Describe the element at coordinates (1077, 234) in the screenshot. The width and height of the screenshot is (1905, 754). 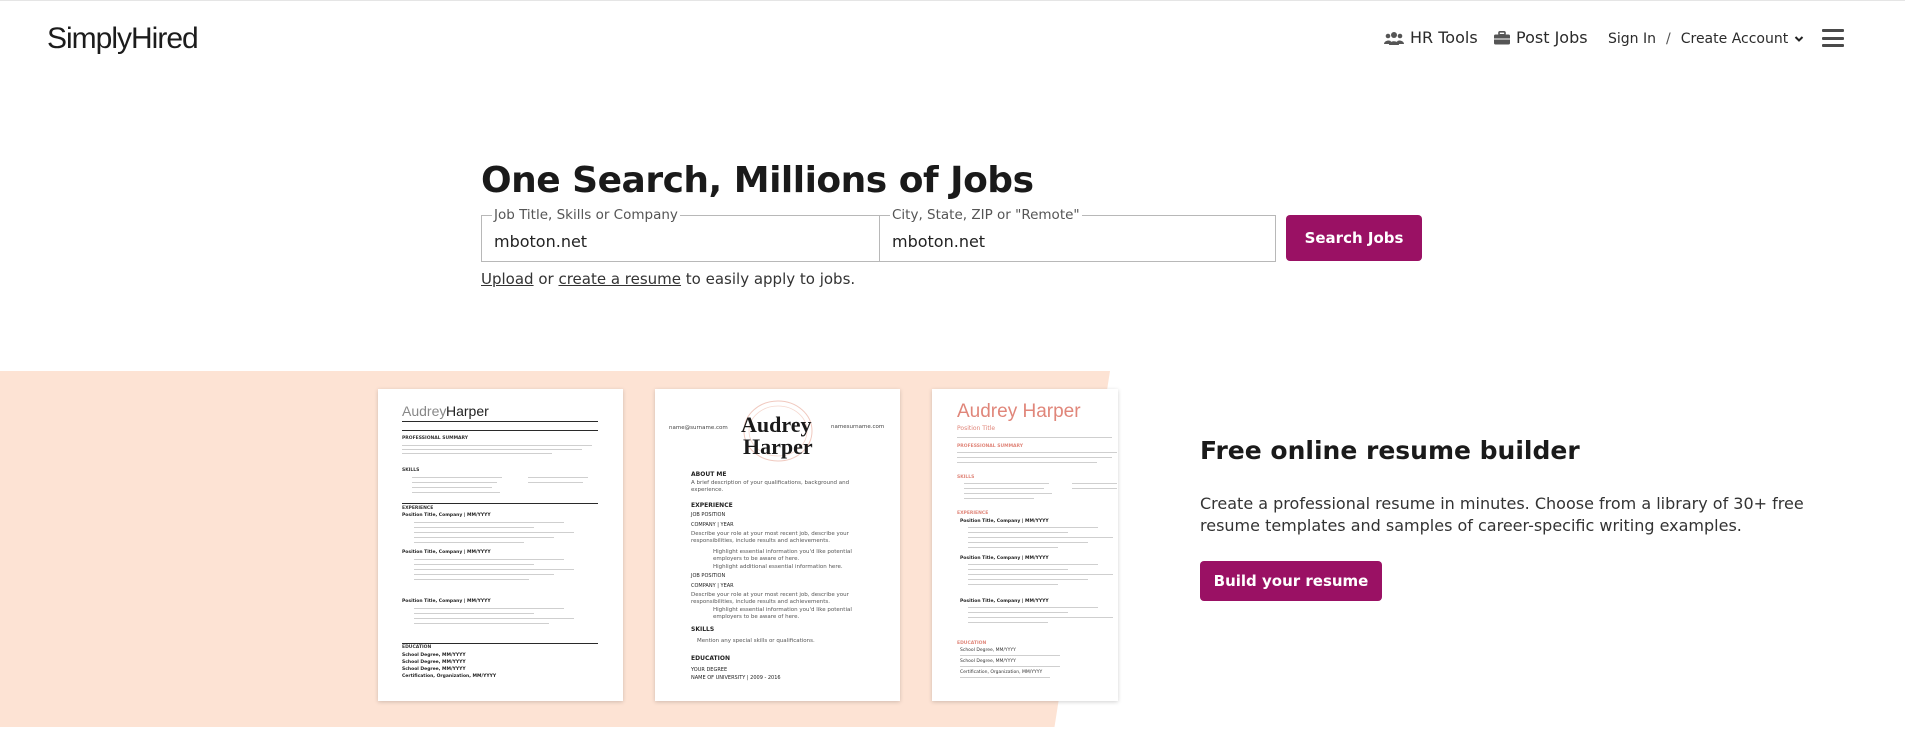
I see `location-field: City, State, ZIP or "Remote"` at that location.